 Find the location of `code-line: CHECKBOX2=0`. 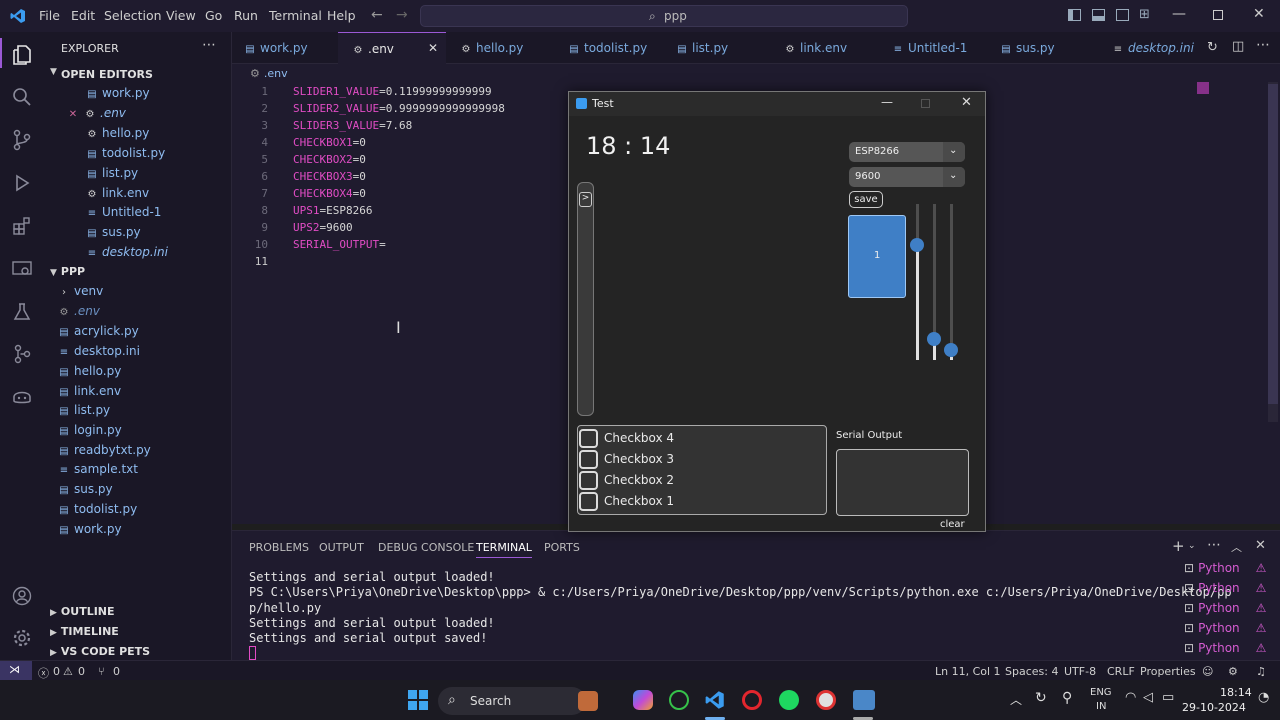

code-line: CHECKBOX2=0 is located at coordinates (329, 159).